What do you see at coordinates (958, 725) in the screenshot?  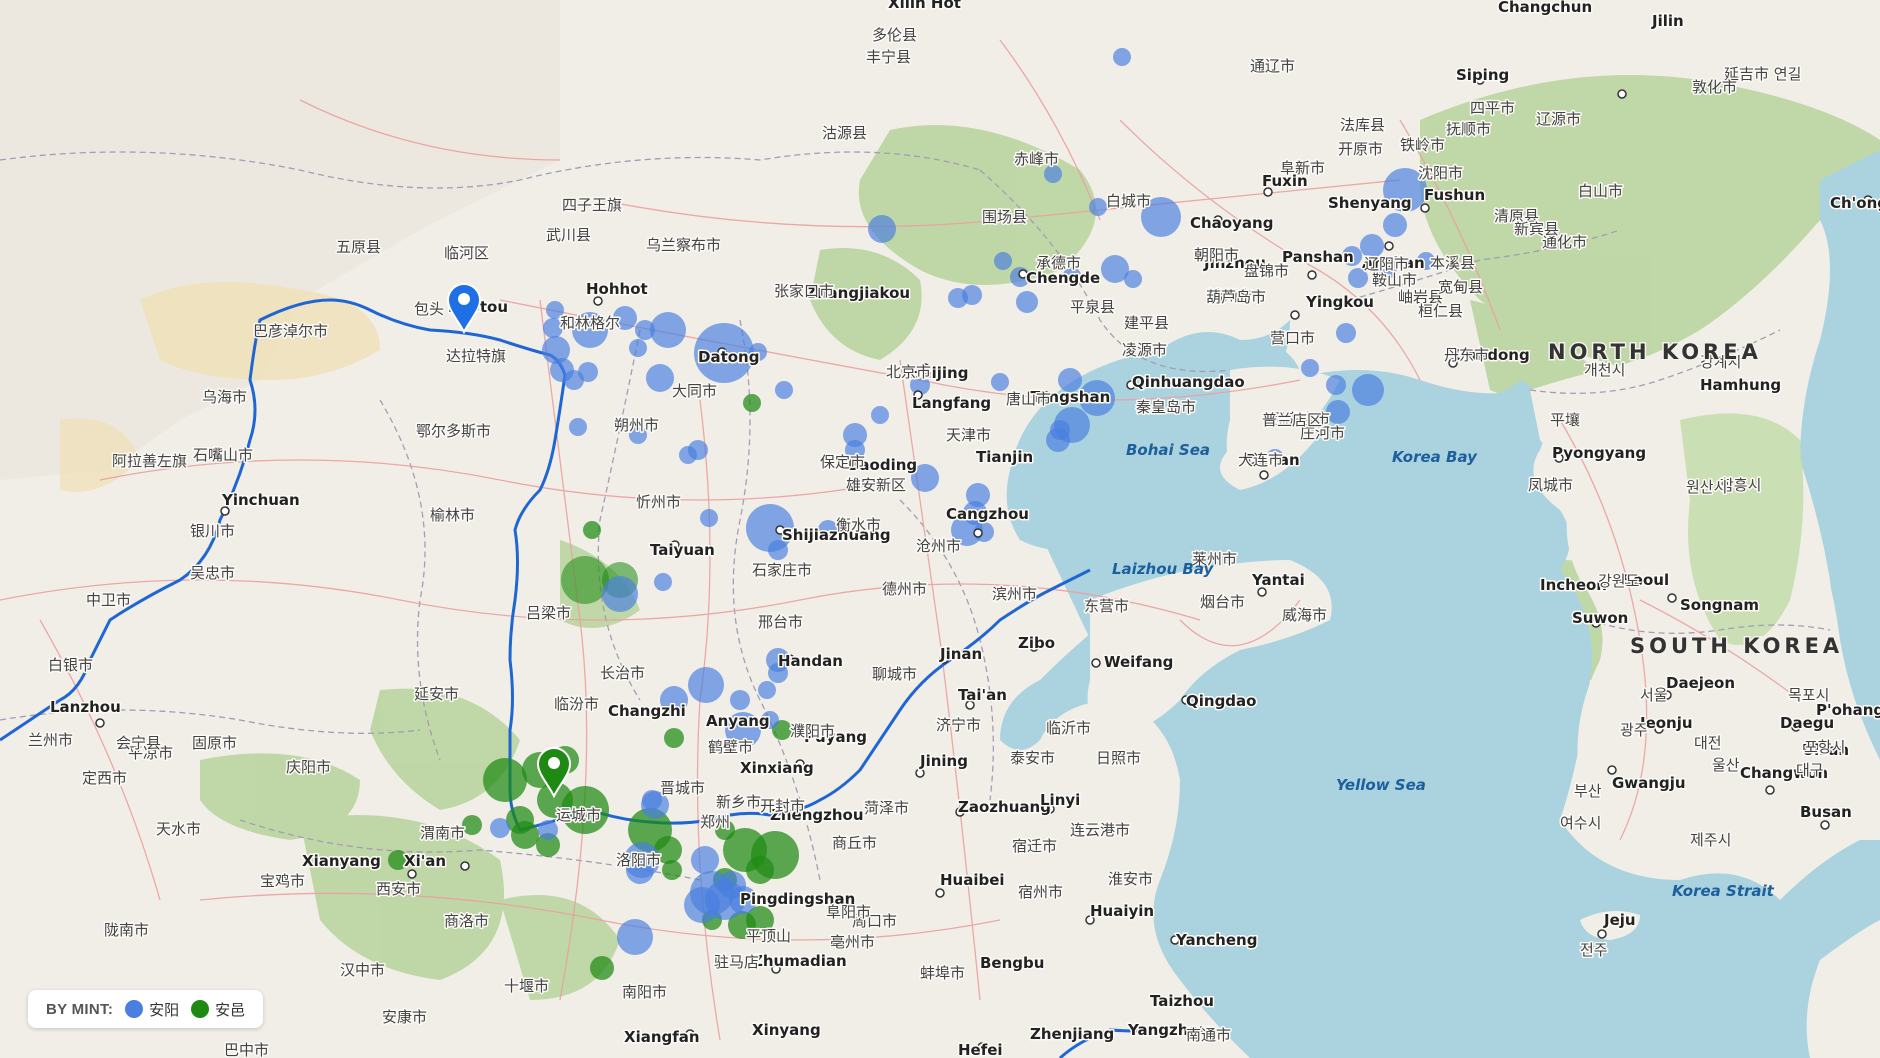 I see `place-label: 济宁市` at bounding box center [958, 725].